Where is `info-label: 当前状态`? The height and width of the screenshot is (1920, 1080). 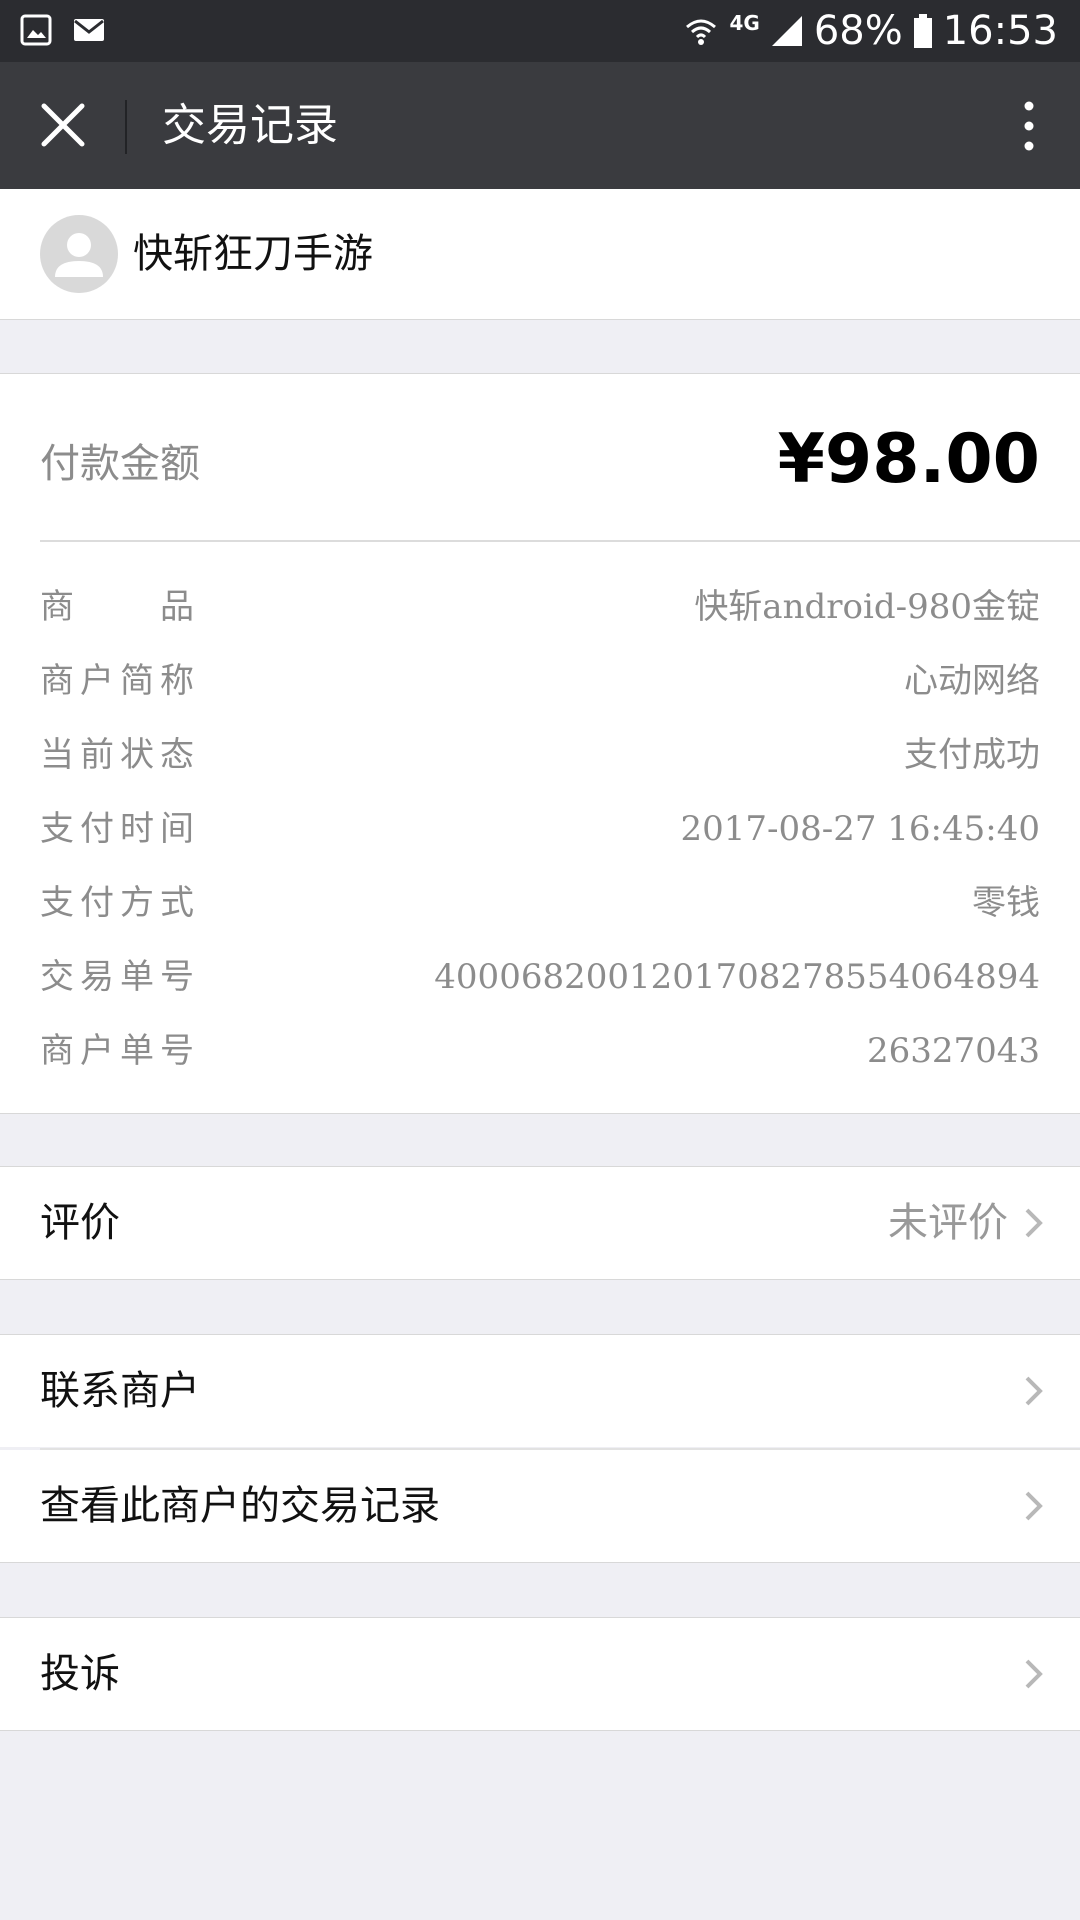 info-label: 当前状态 is located at coordinates (120, 755).